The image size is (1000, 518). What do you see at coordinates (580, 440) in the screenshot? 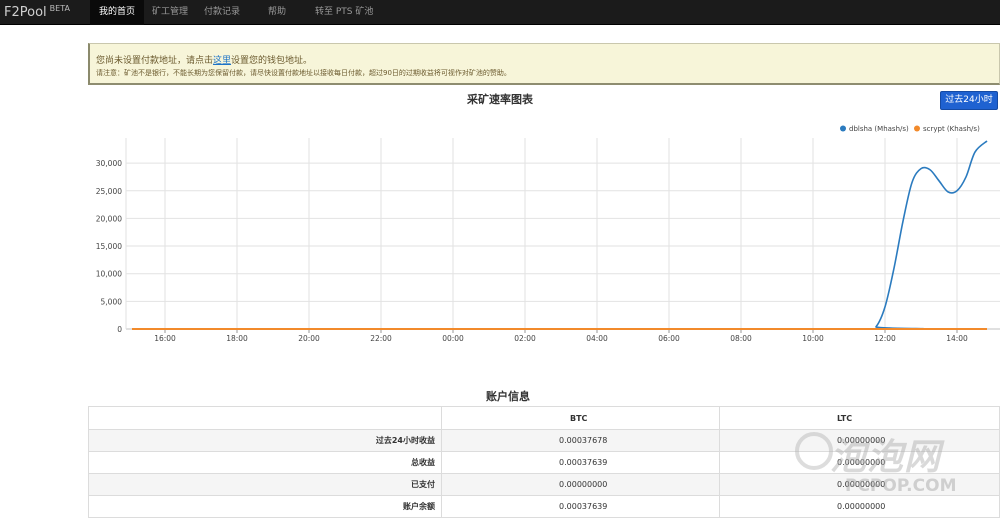
I see `btc-value: 0.00037678` at bounding box center [580, 440].